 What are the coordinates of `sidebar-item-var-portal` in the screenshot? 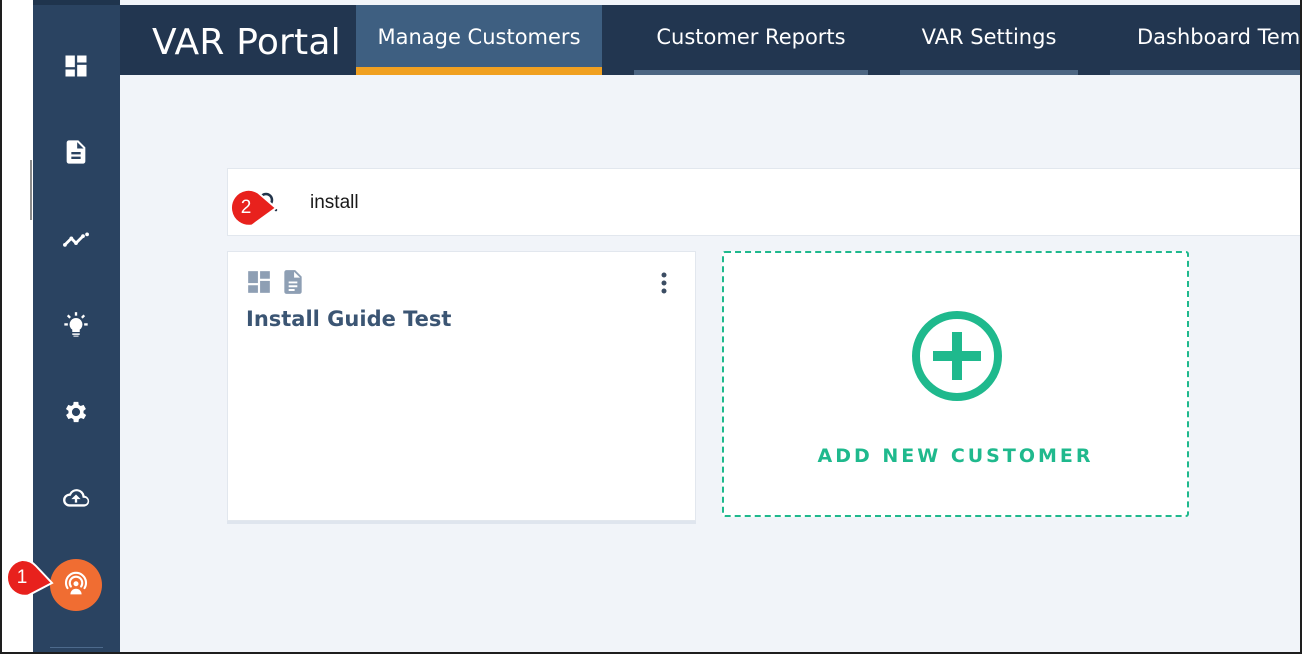 It's located at (76, 585).